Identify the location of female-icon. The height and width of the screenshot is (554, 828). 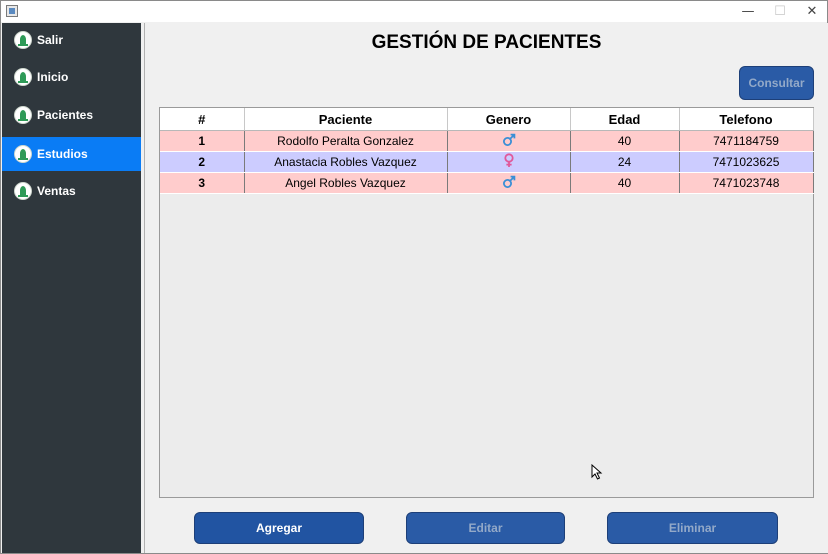
(508, 160).